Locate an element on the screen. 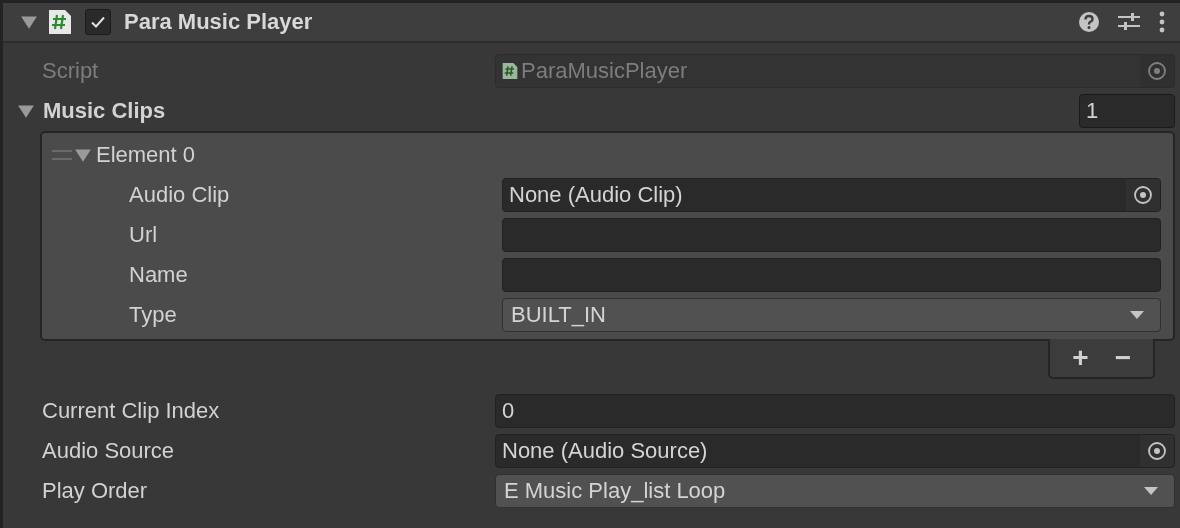  number-field: 0 is located at coordinates (835, 411).